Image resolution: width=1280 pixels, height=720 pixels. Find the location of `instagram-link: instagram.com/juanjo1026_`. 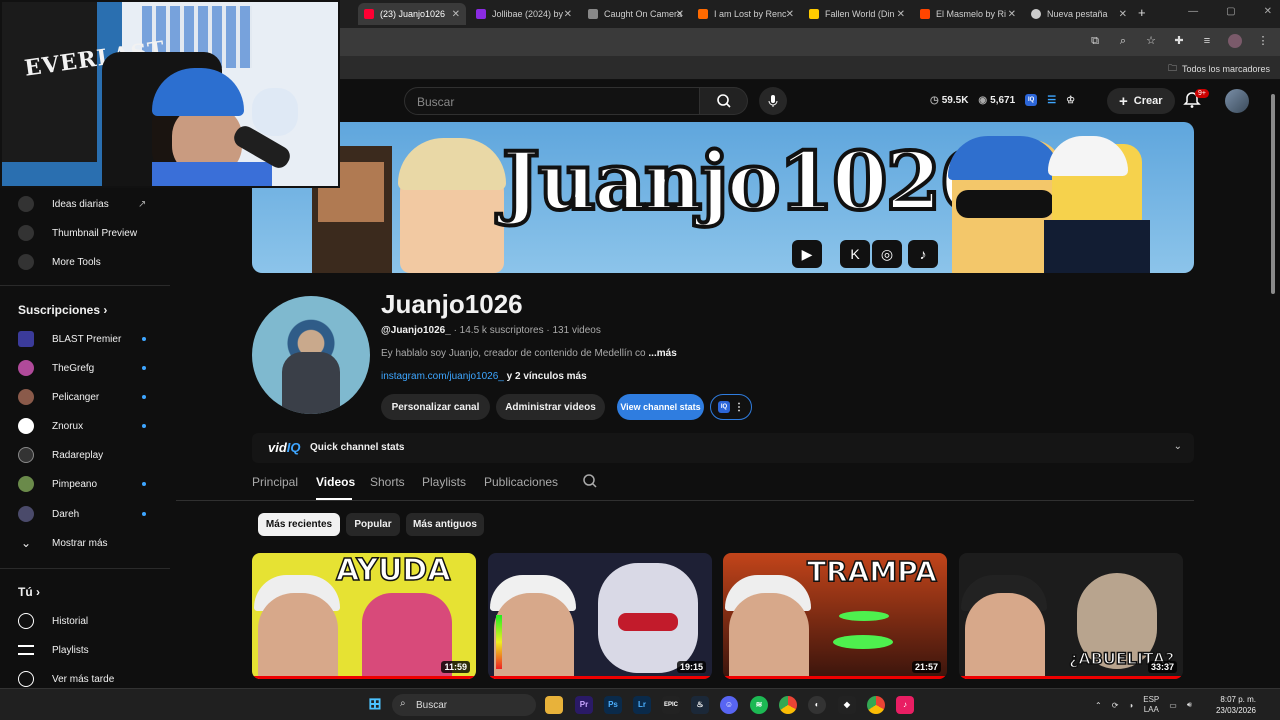

instagram-link: instagram.com/juanjo1026_ is located at coordinates (442, 376).